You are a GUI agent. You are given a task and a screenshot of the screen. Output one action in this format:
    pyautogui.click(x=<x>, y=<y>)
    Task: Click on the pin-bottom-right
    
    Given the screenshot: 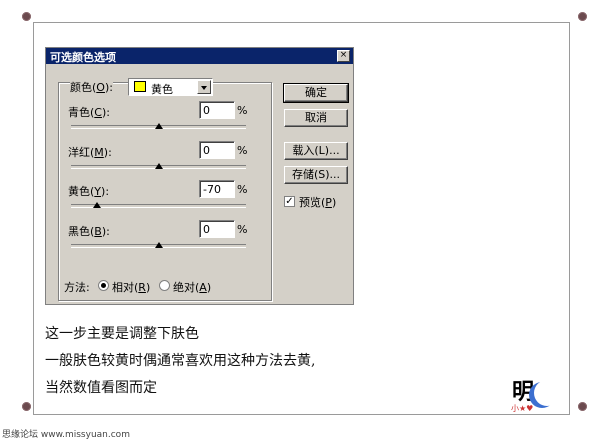 What is the action you would take?
    pyautogui.click(x=582, y=406)
    